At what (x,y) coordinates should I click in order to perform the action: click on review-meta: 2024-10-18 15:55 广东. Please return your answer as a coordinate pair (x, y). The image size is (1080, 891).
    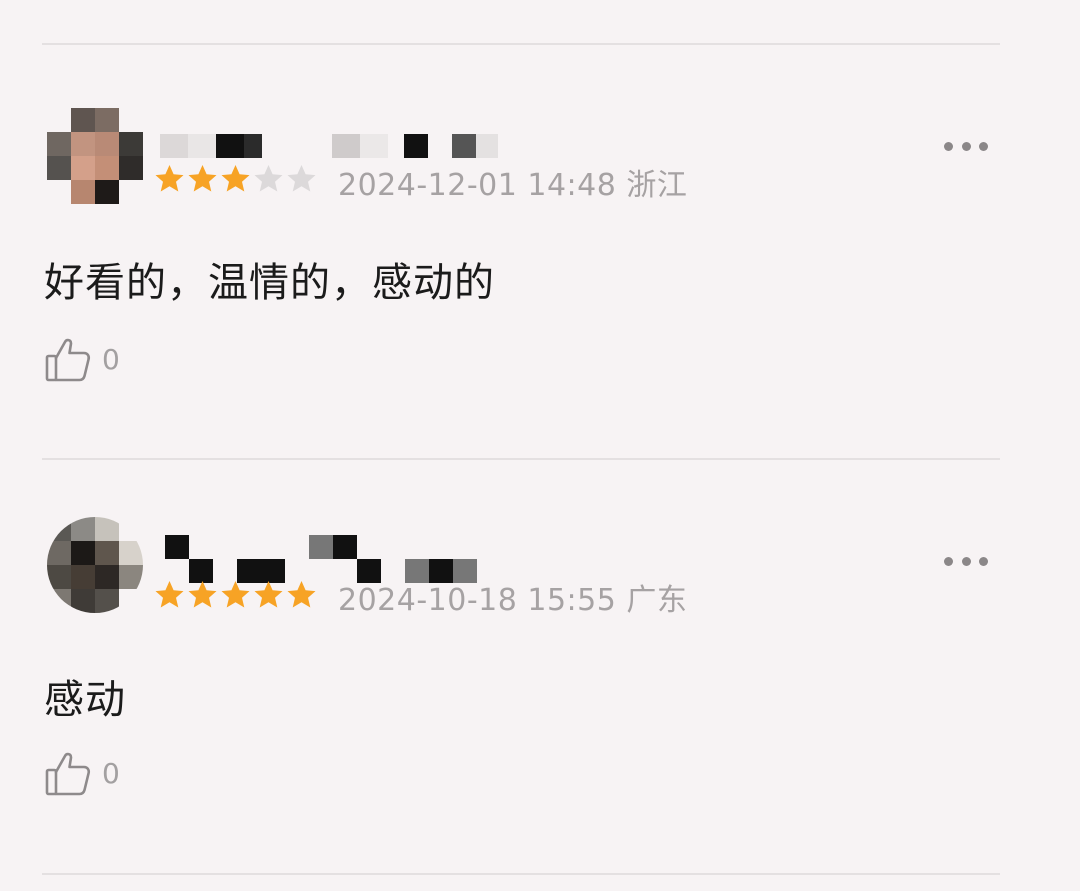
    Looking at the image, I should click on (512, 597).